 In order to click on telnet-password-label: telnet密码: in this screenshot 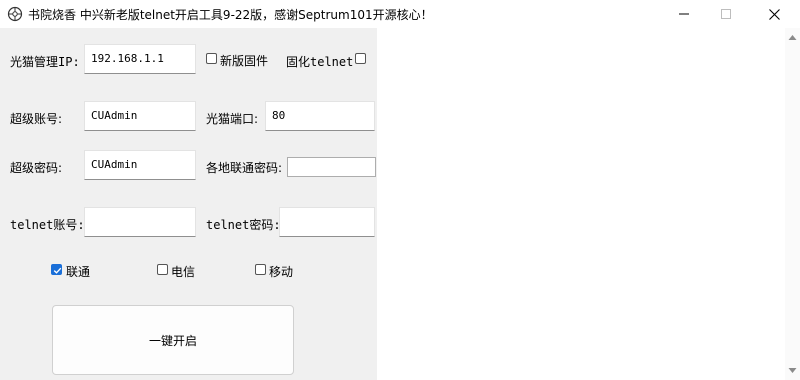, I will do `click(243, 225)`.